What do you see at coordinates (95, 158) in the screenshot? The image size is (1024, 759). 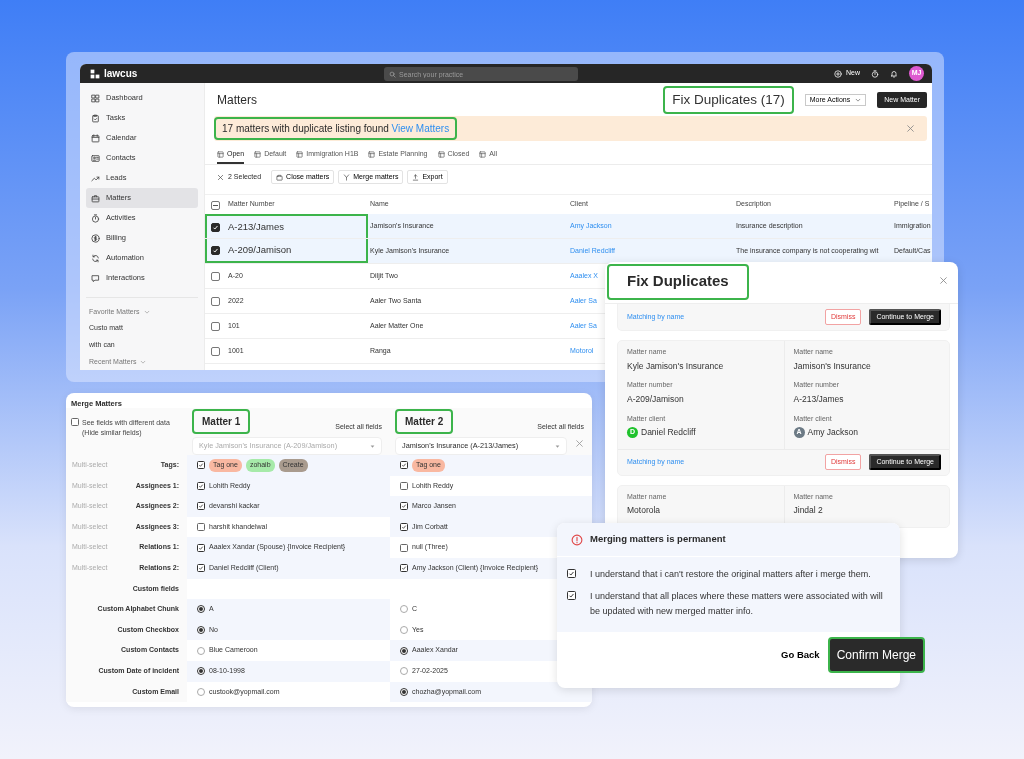 I see `contact-card-icon` at bounding box center [95, 158].